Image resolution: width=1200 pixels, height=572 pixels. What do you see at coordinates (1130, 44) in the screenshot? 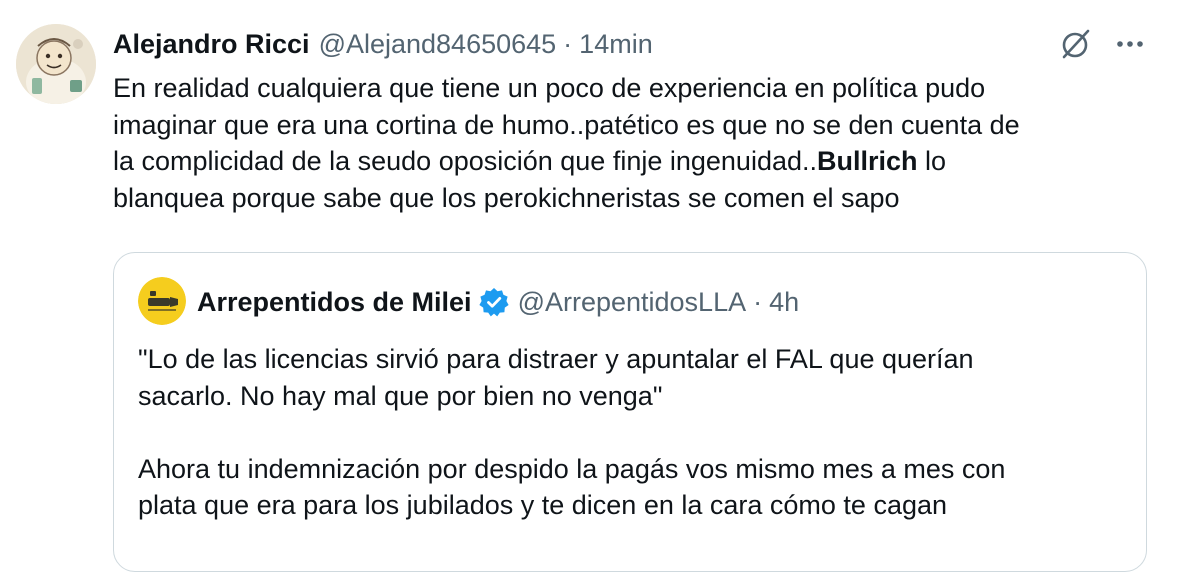
I see `more-icon` at bounding box center [1130, 44].